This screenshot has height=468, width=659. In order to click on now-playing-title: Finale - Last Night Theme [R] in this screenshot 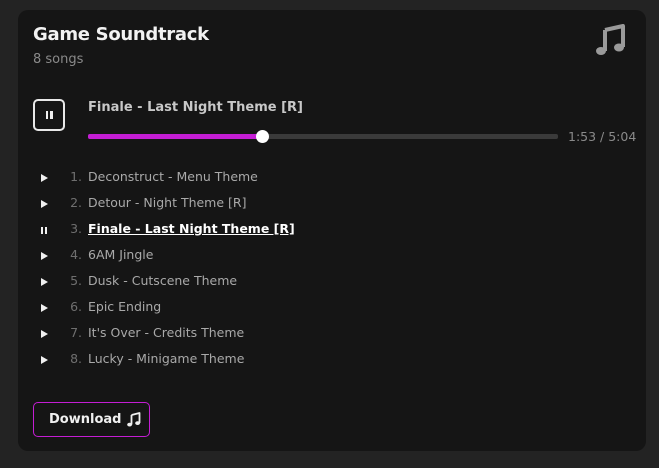, I will do `click(195, 107)`.